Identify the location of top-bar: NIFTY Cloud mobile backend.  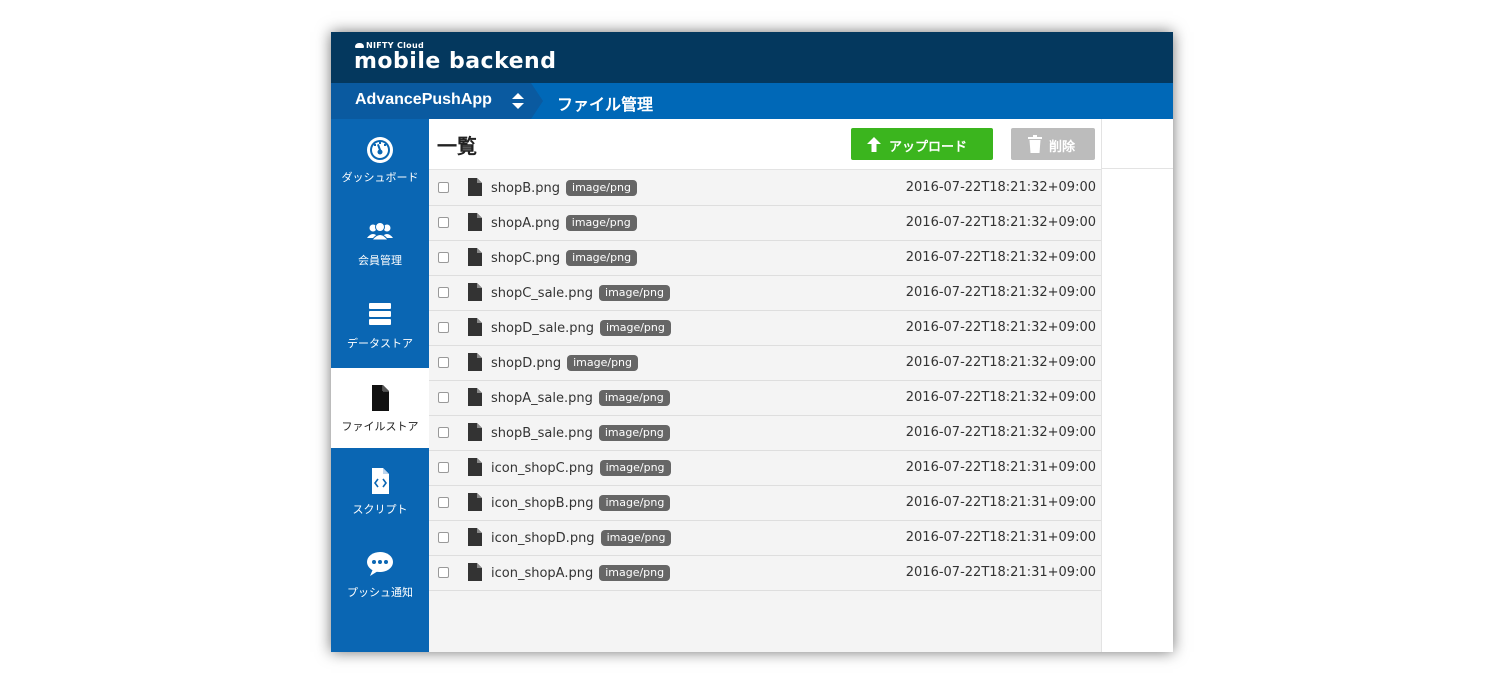
(752, 57).